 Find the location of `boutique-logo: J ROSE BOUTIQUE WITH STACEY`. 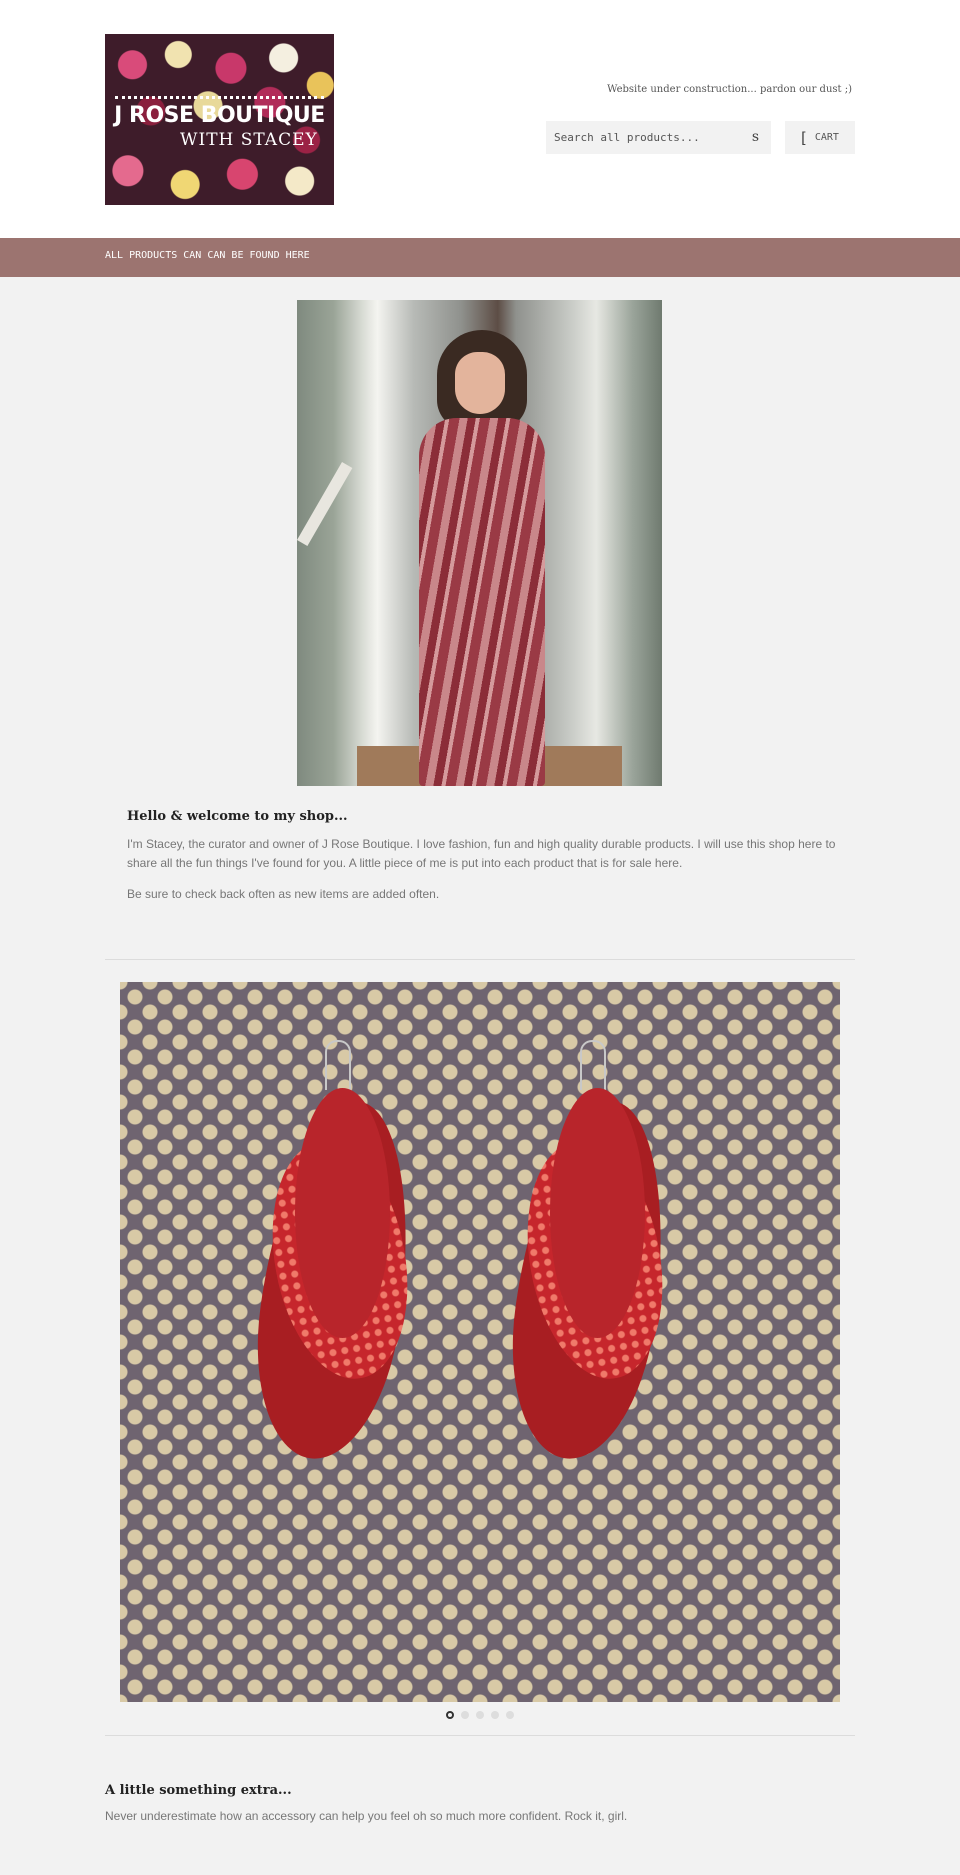

boutique-logo: J ROSE BOUTIQUE WITH STACEY is located at coordinates (219, 119).